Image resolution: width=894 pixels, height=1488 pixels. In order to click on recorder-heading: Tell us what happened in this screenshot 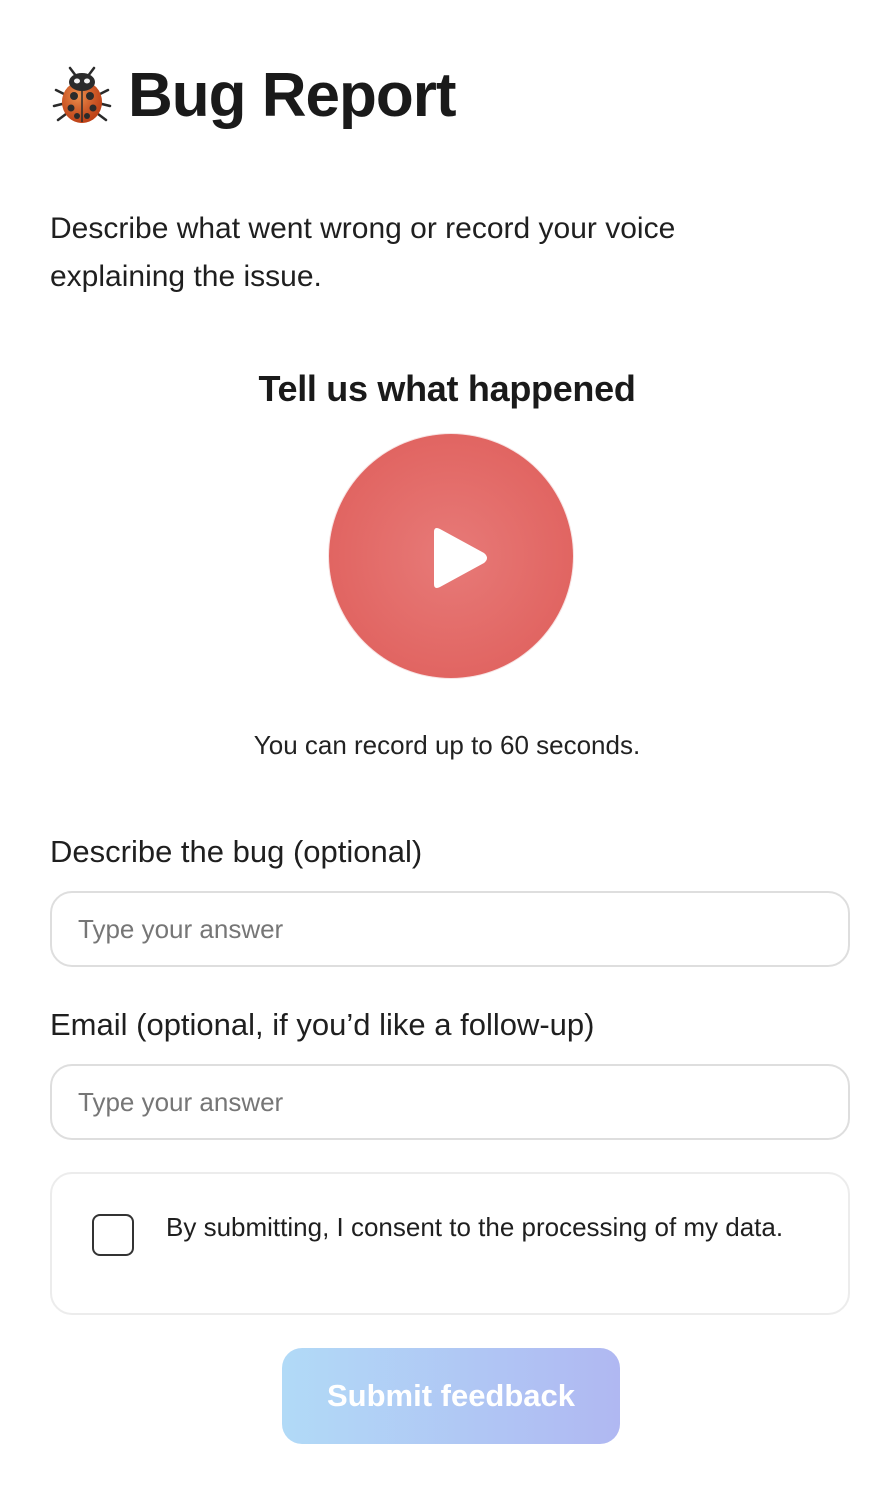, I will do `click(447, 388)`.